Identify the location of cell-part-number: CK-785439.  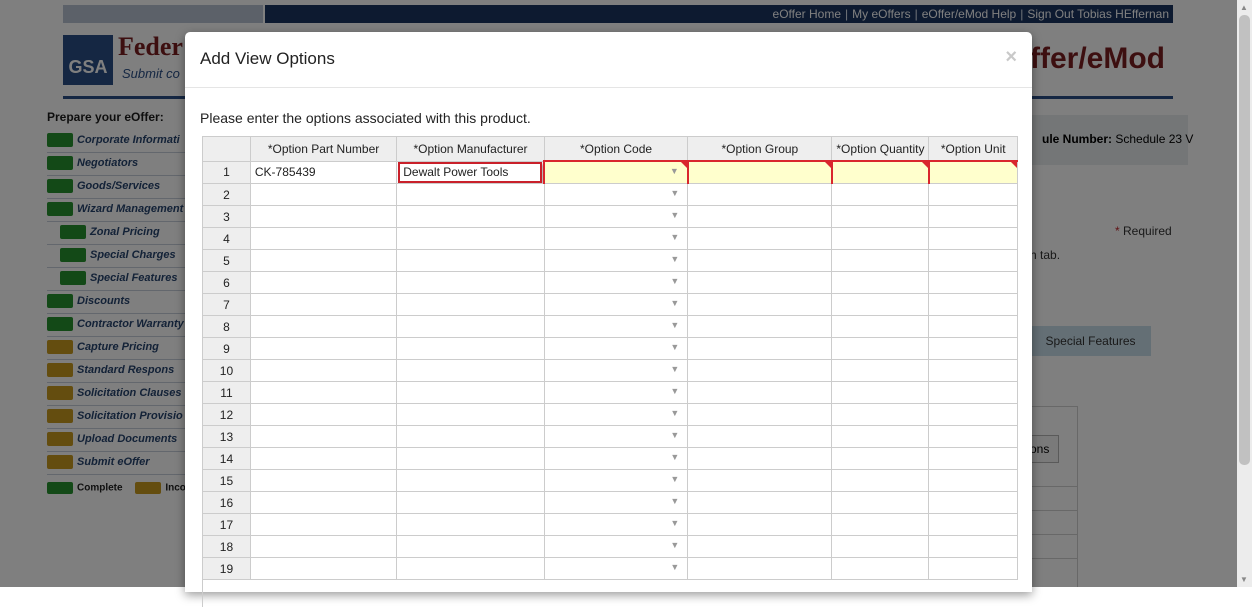
(324, 172).